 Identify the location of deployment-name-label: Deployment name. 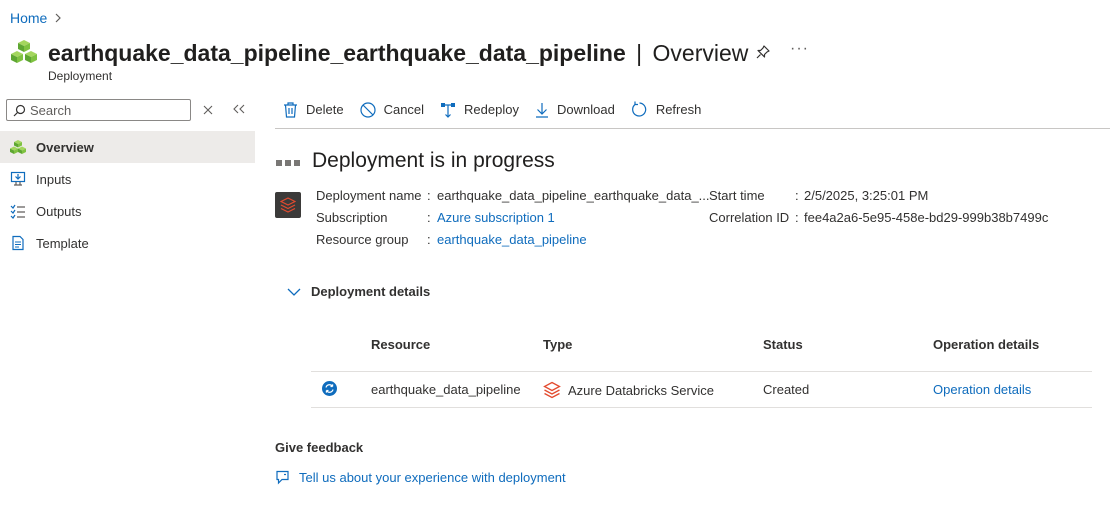
(369, 195).